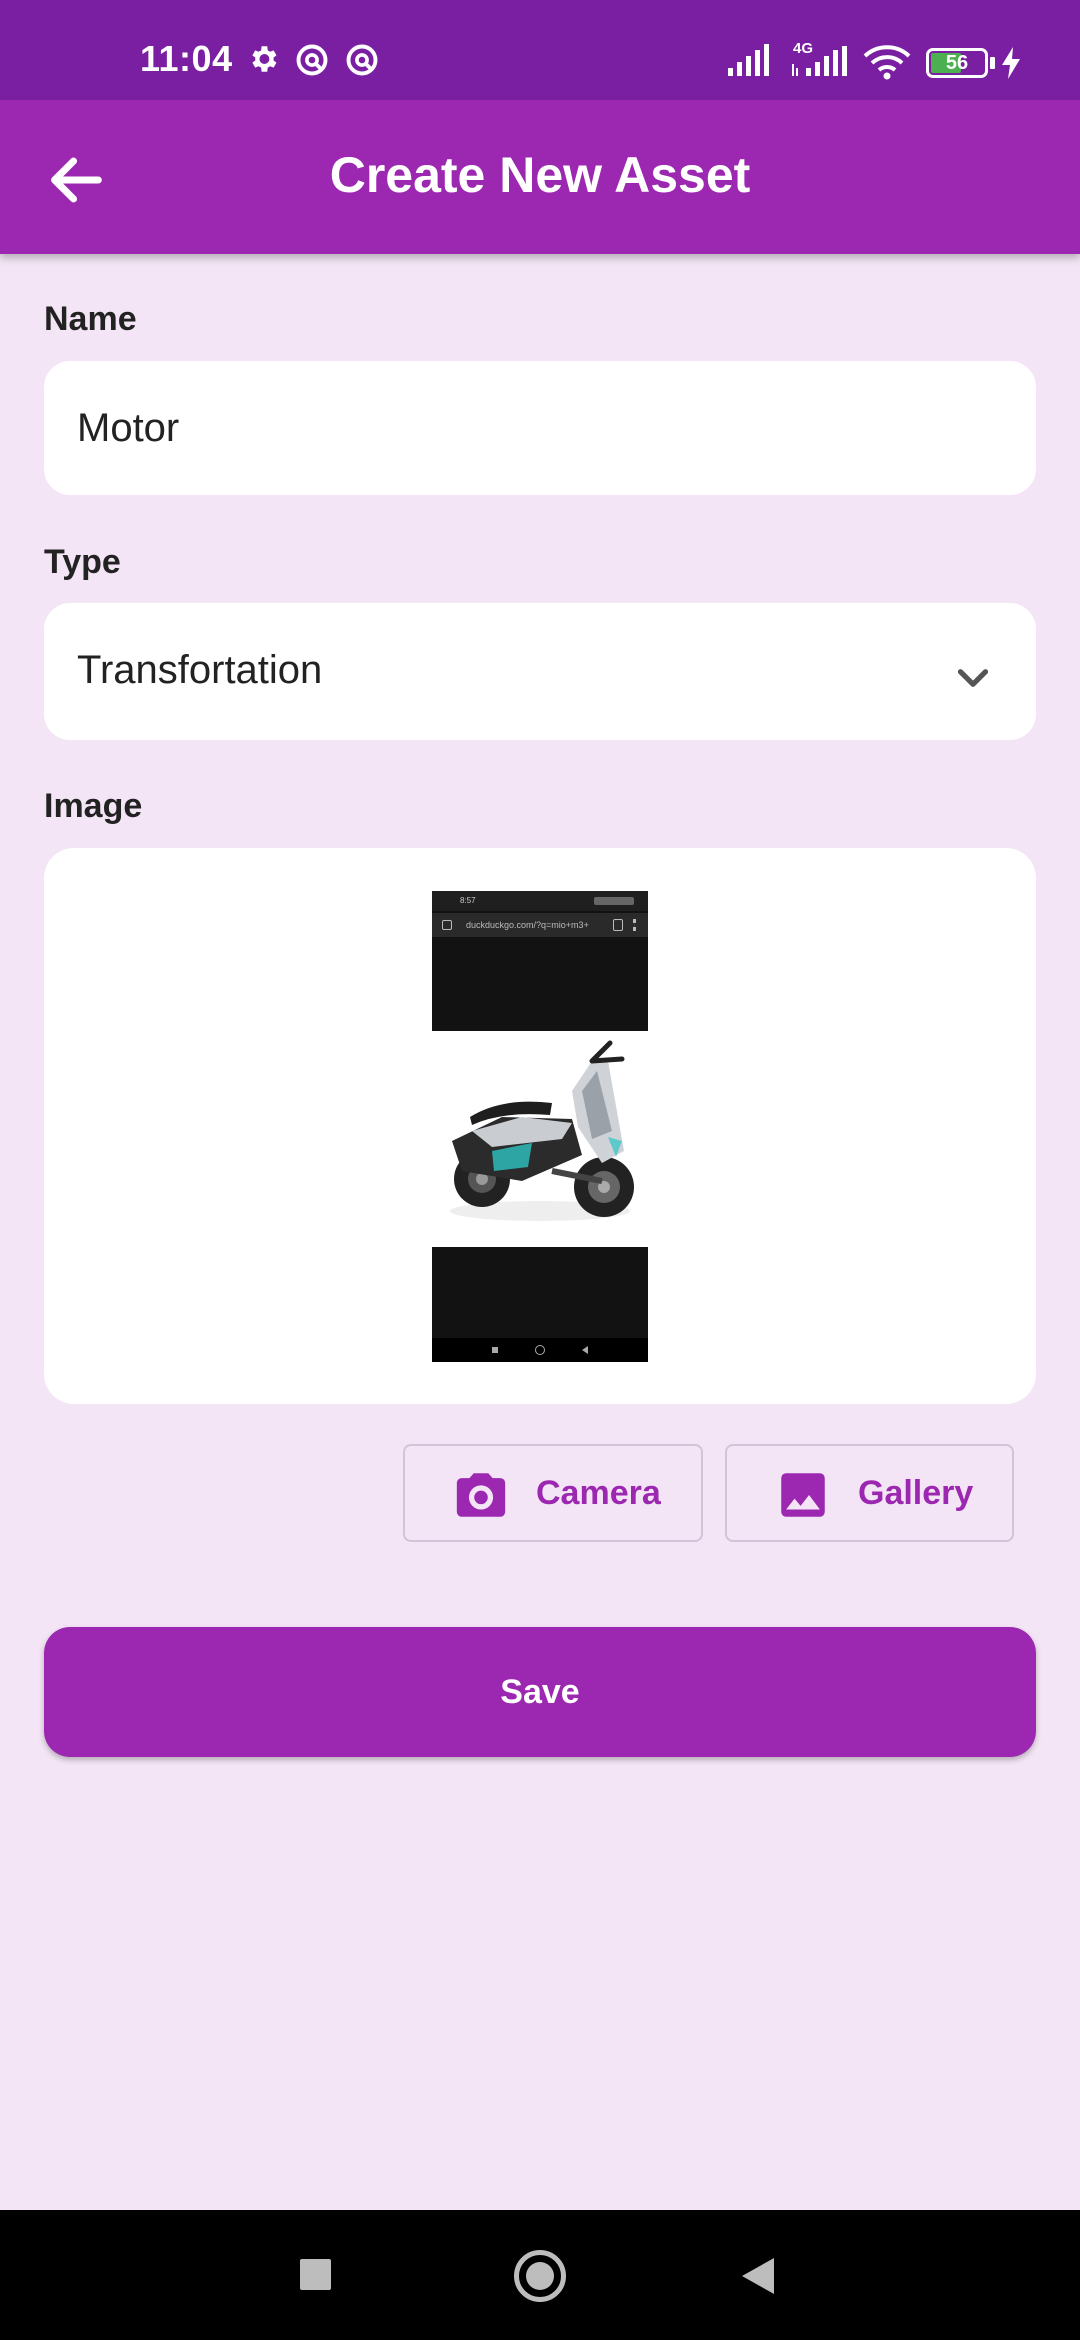 The image size is (1080, 2340). What do you see at coordinates (540, 1304) in the screenshot?
I see `preview-black-area` at bounding box center [540, 1304].